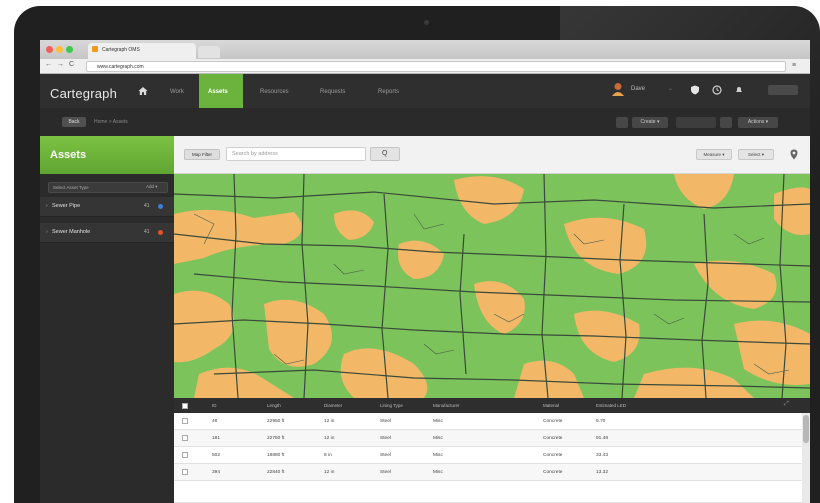 The width and height of the screenshot is (820, 503). What do you see at coordinates (797, 66) in the screenshot?
I see `menu-icon: ≡` at bounding box center [797, 66].